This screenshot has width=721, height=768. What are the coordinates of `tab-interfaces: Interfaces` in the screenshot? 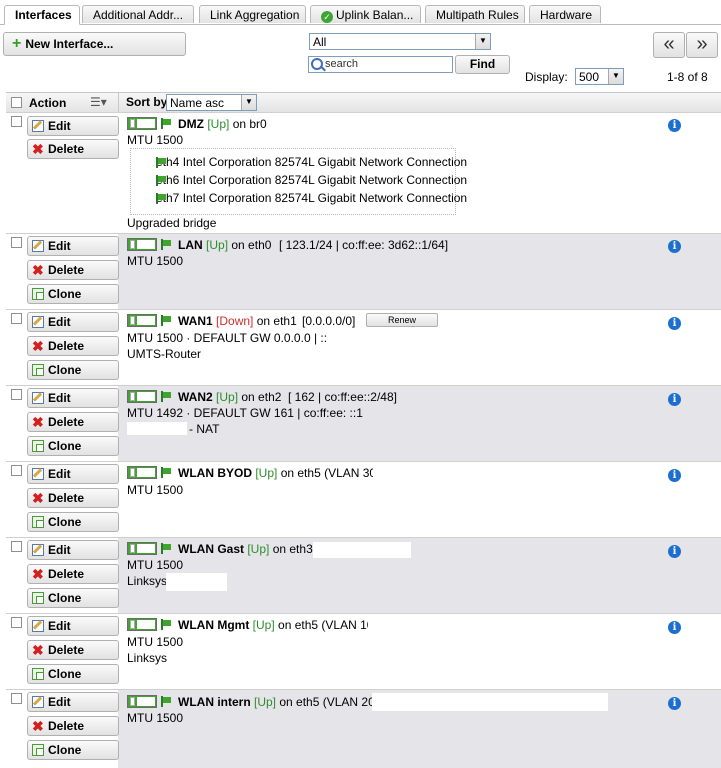 It's located at (42, 15).